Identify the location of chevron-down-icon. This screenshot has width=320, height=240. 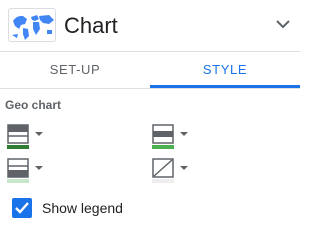
(283, 24).